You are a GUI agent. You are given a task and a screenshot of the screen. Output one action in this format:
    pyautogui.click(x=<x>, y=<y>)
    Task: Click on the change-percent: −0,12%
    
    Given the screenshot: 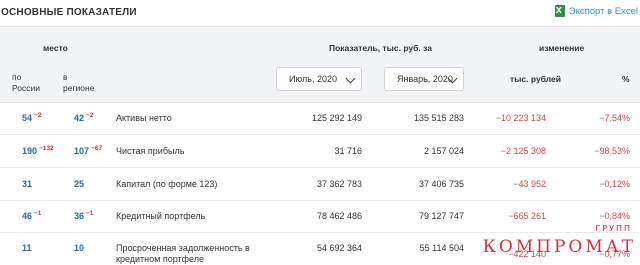 What is the action you would take?
    pyautogui.click(x=614, y=184)
    